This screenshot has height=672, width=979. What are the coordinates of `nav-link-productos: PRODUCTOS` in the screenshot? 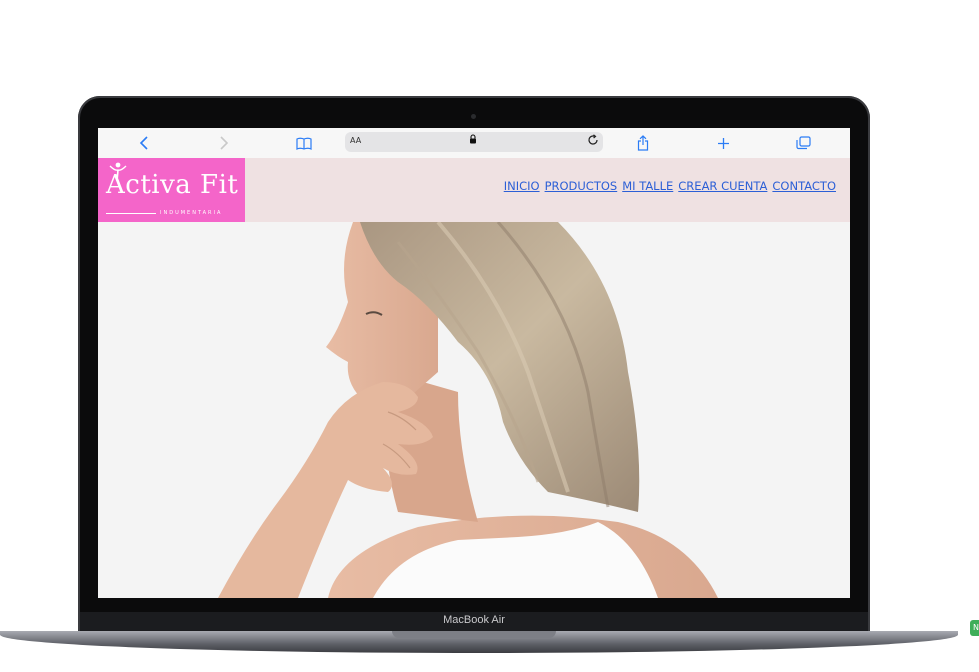 It's located at (581, 186).